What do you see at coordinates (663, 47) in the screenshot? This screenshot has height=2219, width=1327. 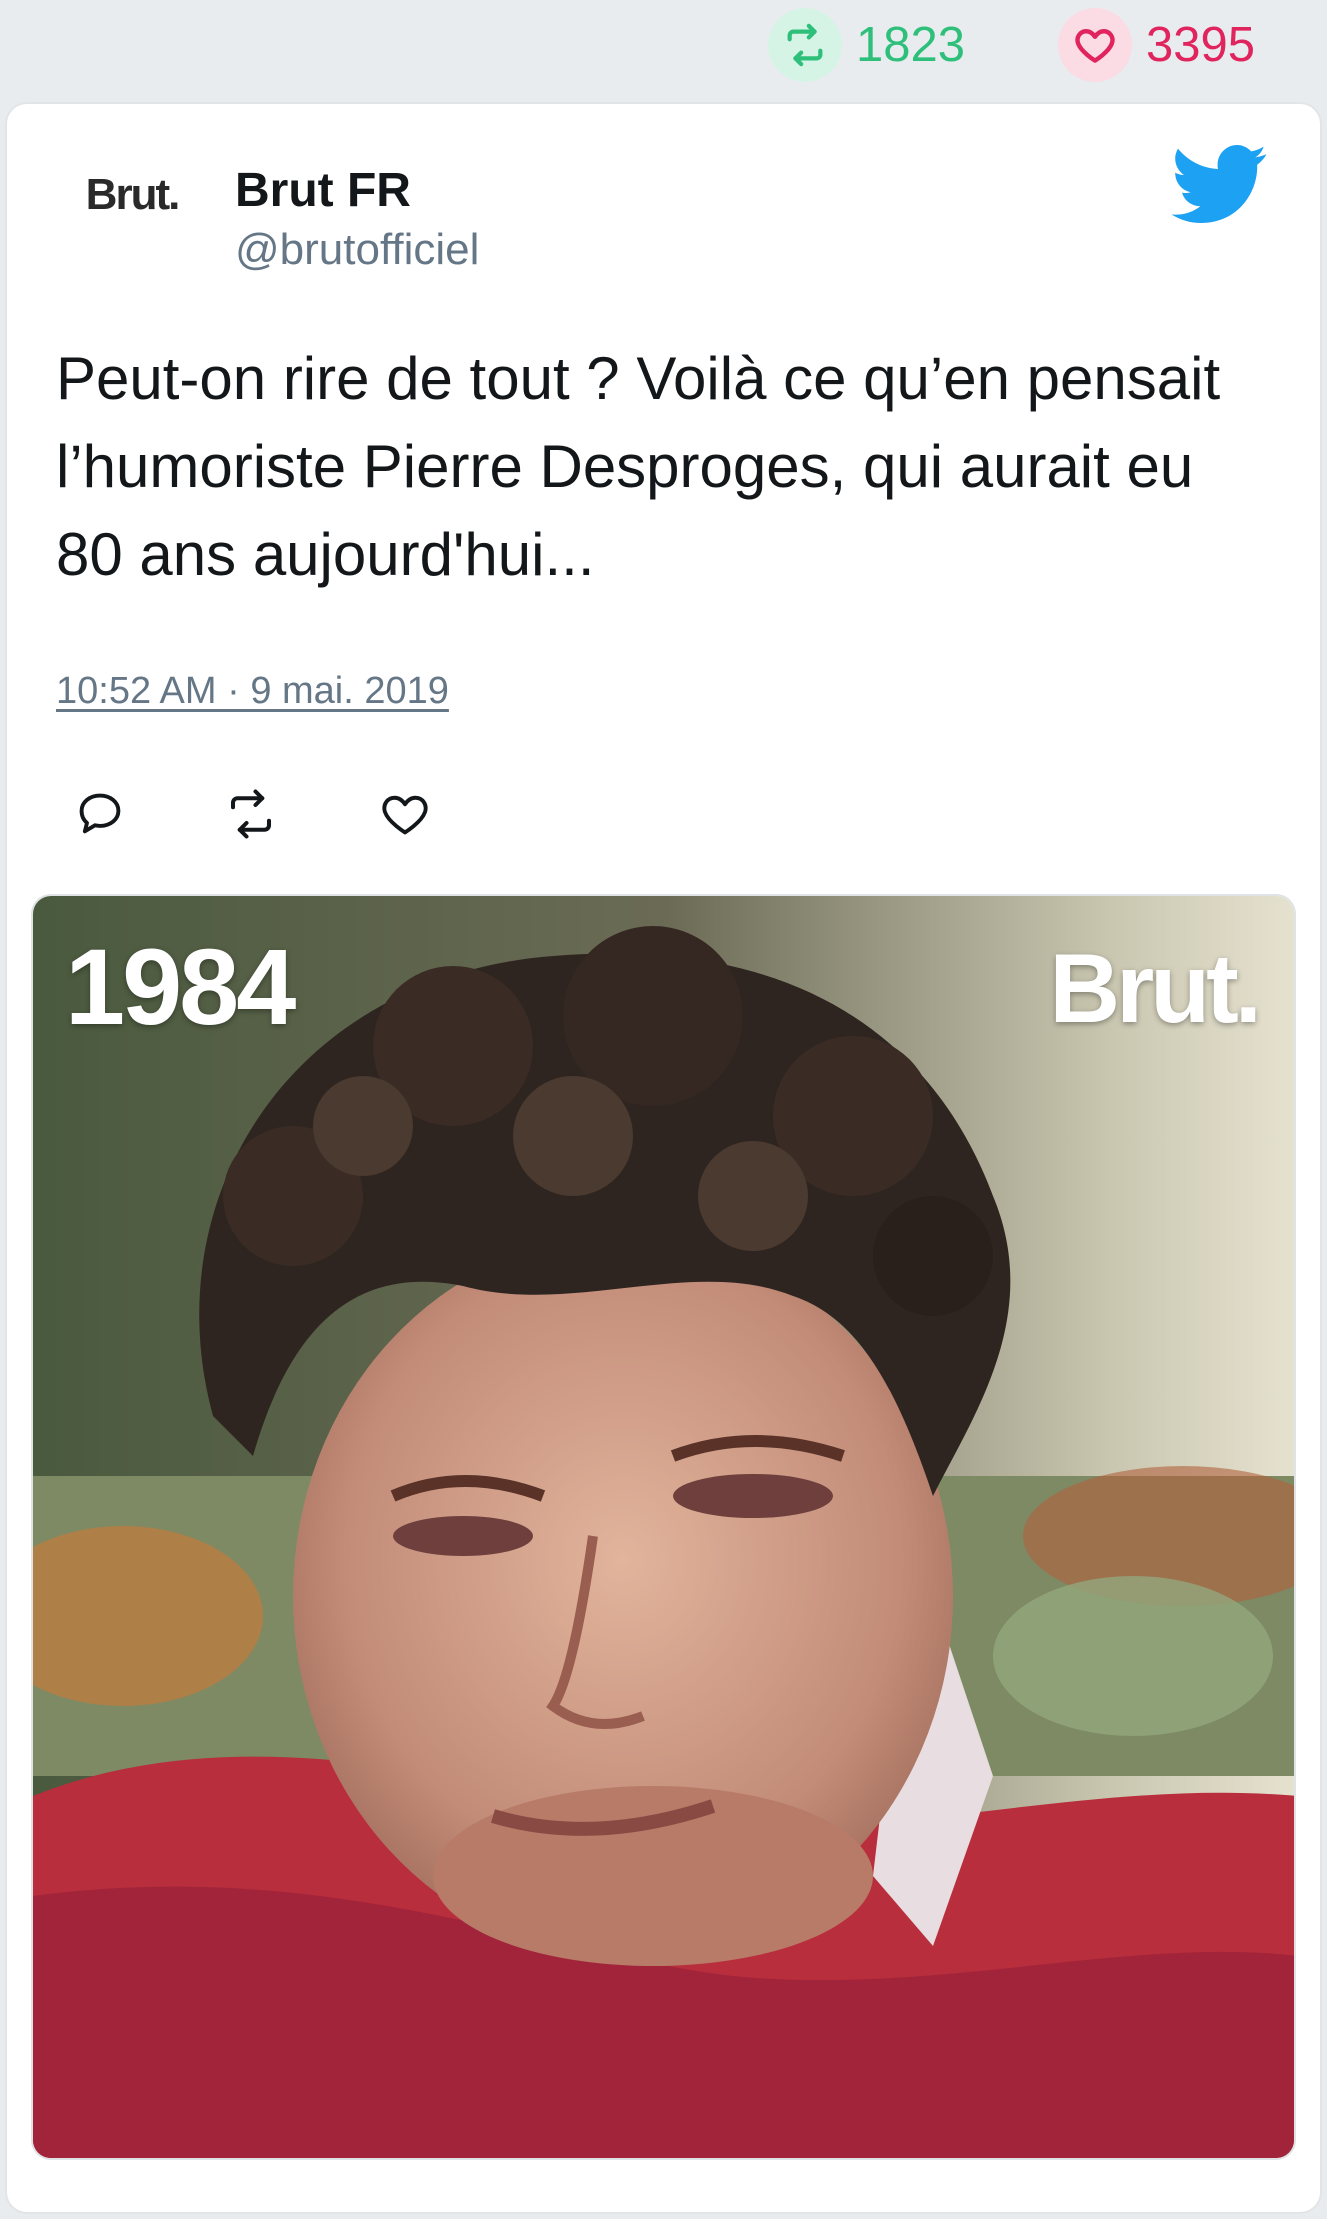 I see `engagement-stats: 1823 3395` at bounding box center [663, 47].